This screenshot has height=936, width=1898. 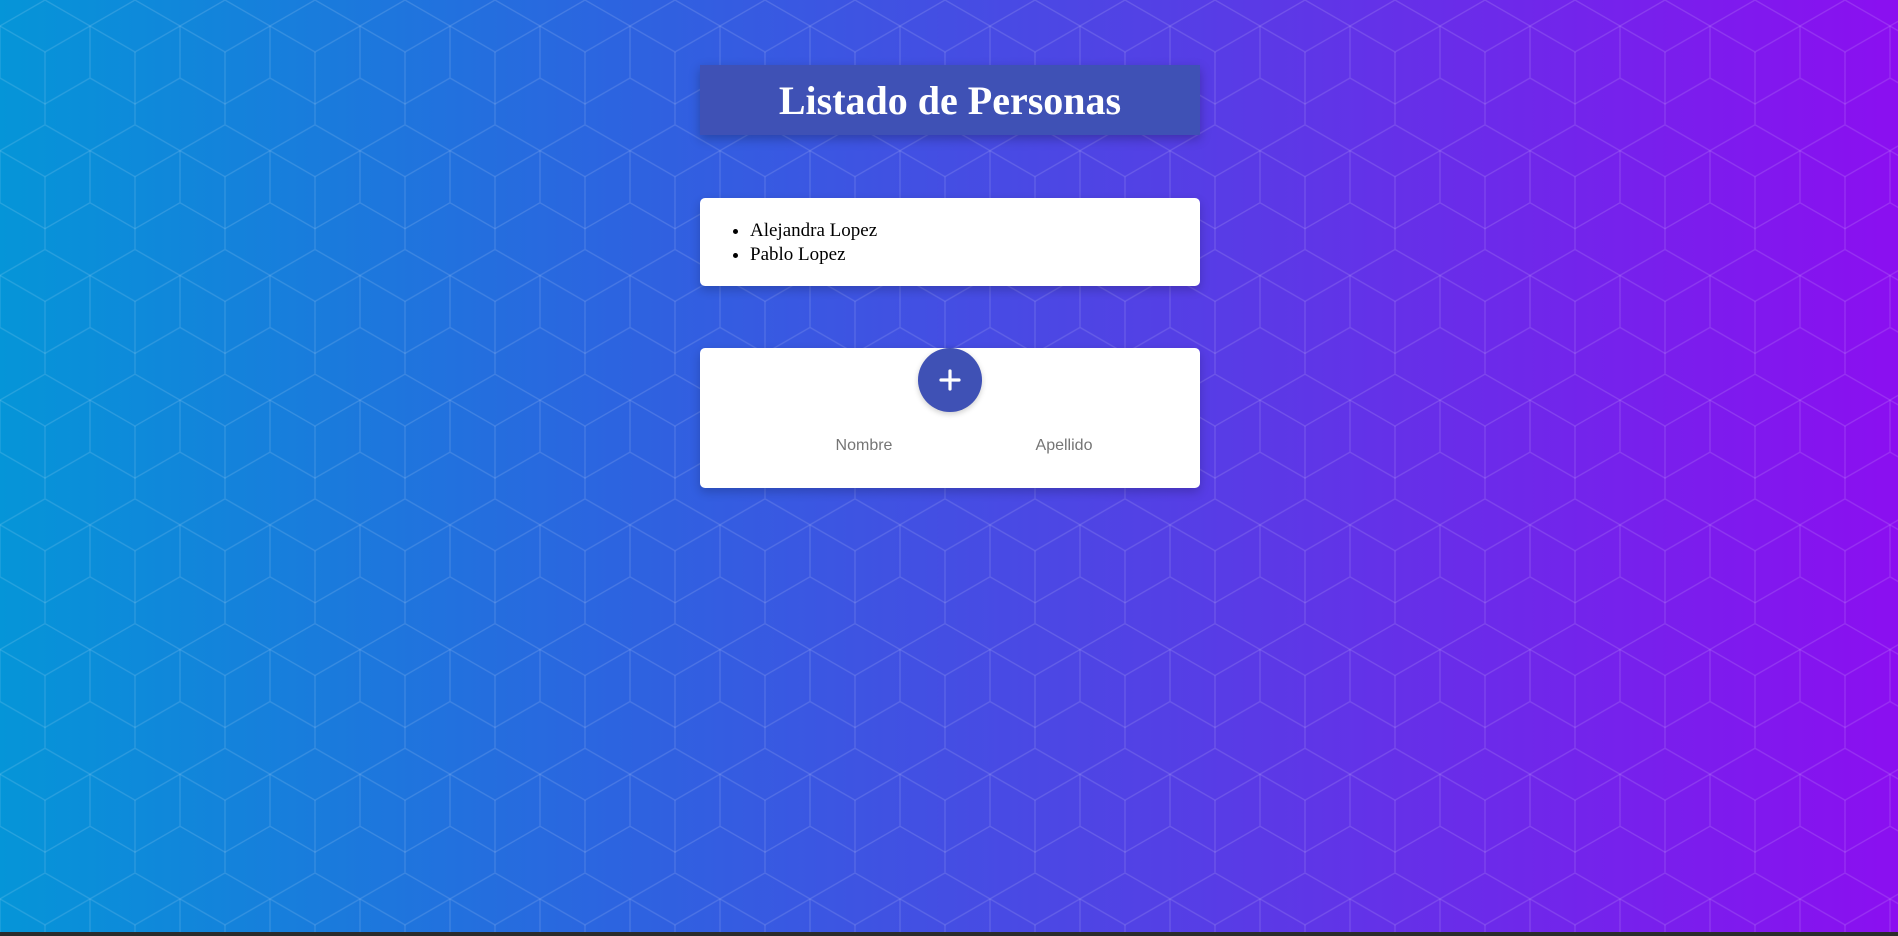 I want to click on page-title: Listado de Personas, so click(x=950, y=100).